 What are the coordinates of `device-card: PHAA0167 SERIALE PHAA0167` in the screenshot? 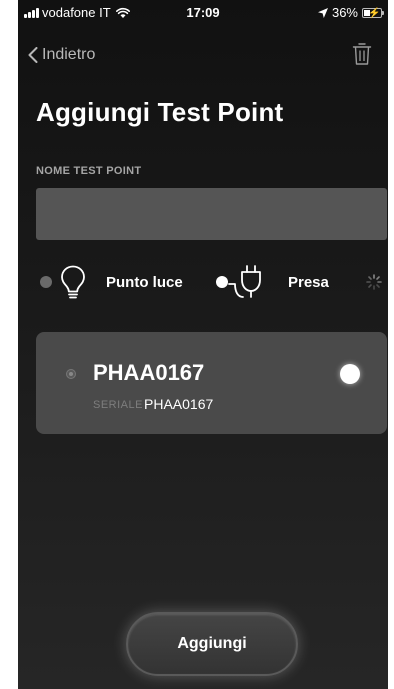 It's located at (211, 383).